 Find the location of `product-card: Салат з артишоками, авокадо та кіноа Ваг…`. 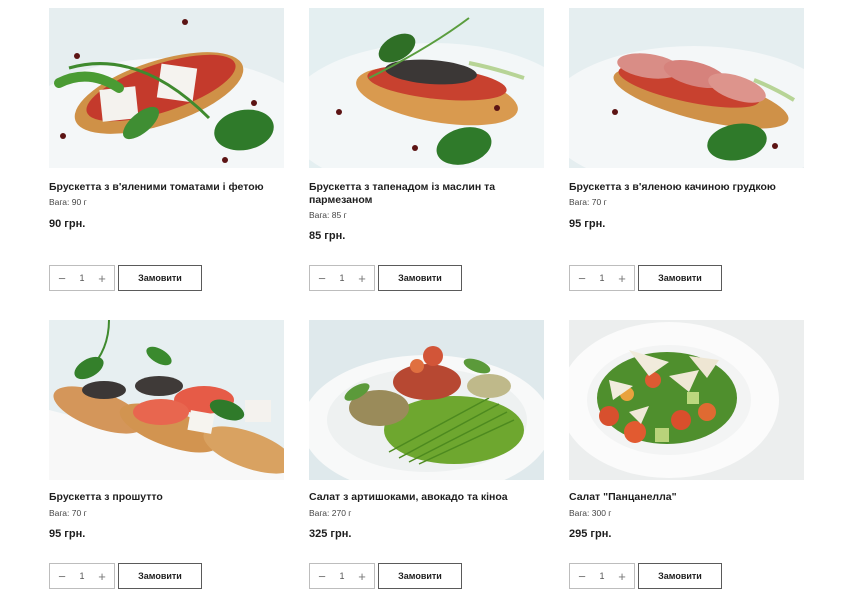

product-card: Салат з артишоками, авокадо та кіноа Ваг… is located at coordinates (426, 454).